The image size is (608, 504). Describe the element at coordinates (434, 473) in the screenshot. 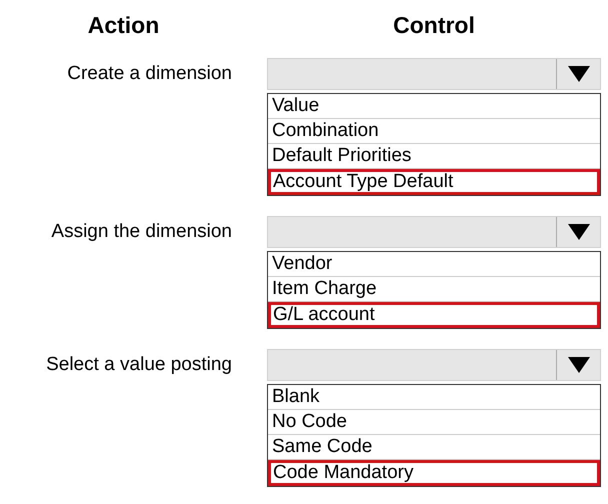

I see `option: Code Mandatory` at that location.